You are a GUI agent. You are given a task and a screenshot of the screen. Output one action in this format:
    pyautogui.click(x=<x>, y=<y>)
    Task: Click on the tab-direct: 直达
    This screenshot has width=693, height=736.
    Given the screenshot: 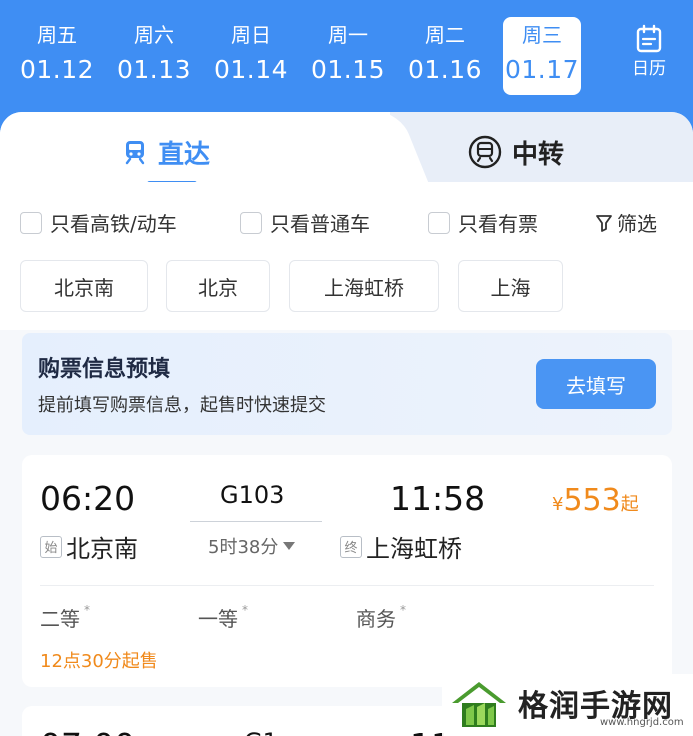 What is the action you would take?
    pyautogui.click(x=166, y=152)
    